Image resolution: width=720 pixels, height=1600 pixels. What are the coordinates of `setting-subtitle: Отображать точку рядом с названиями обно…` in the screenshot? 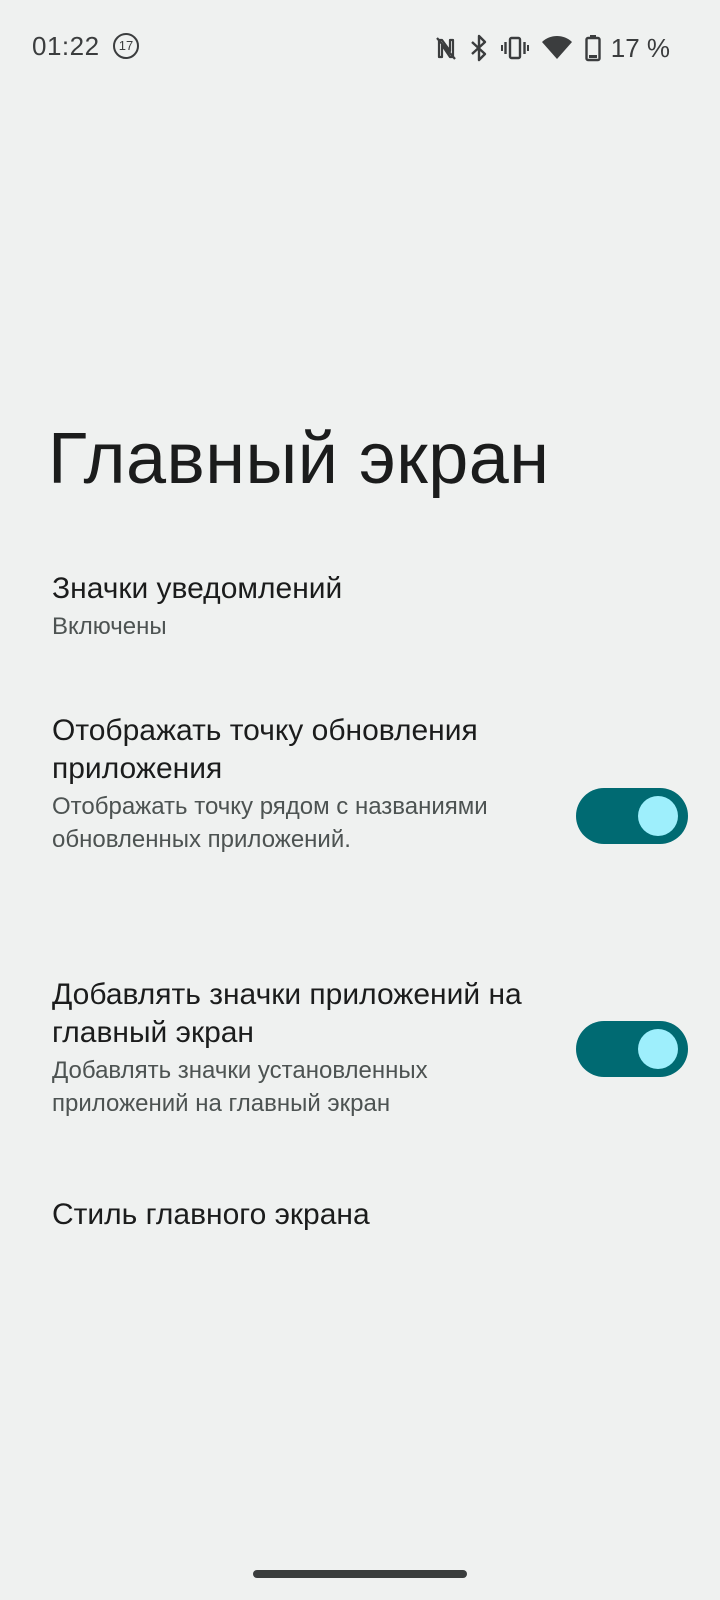 It's located at (270, 823).